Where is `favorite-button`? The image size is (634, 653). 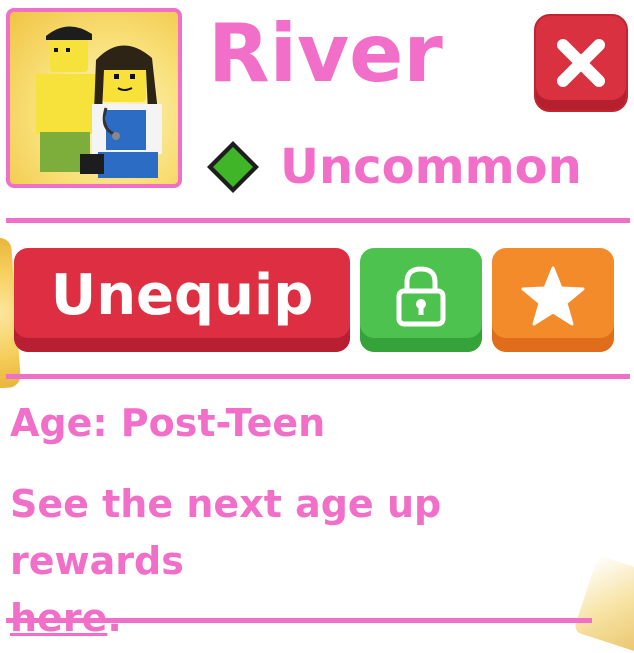 favorite-button is located at coordinates (553, 300).